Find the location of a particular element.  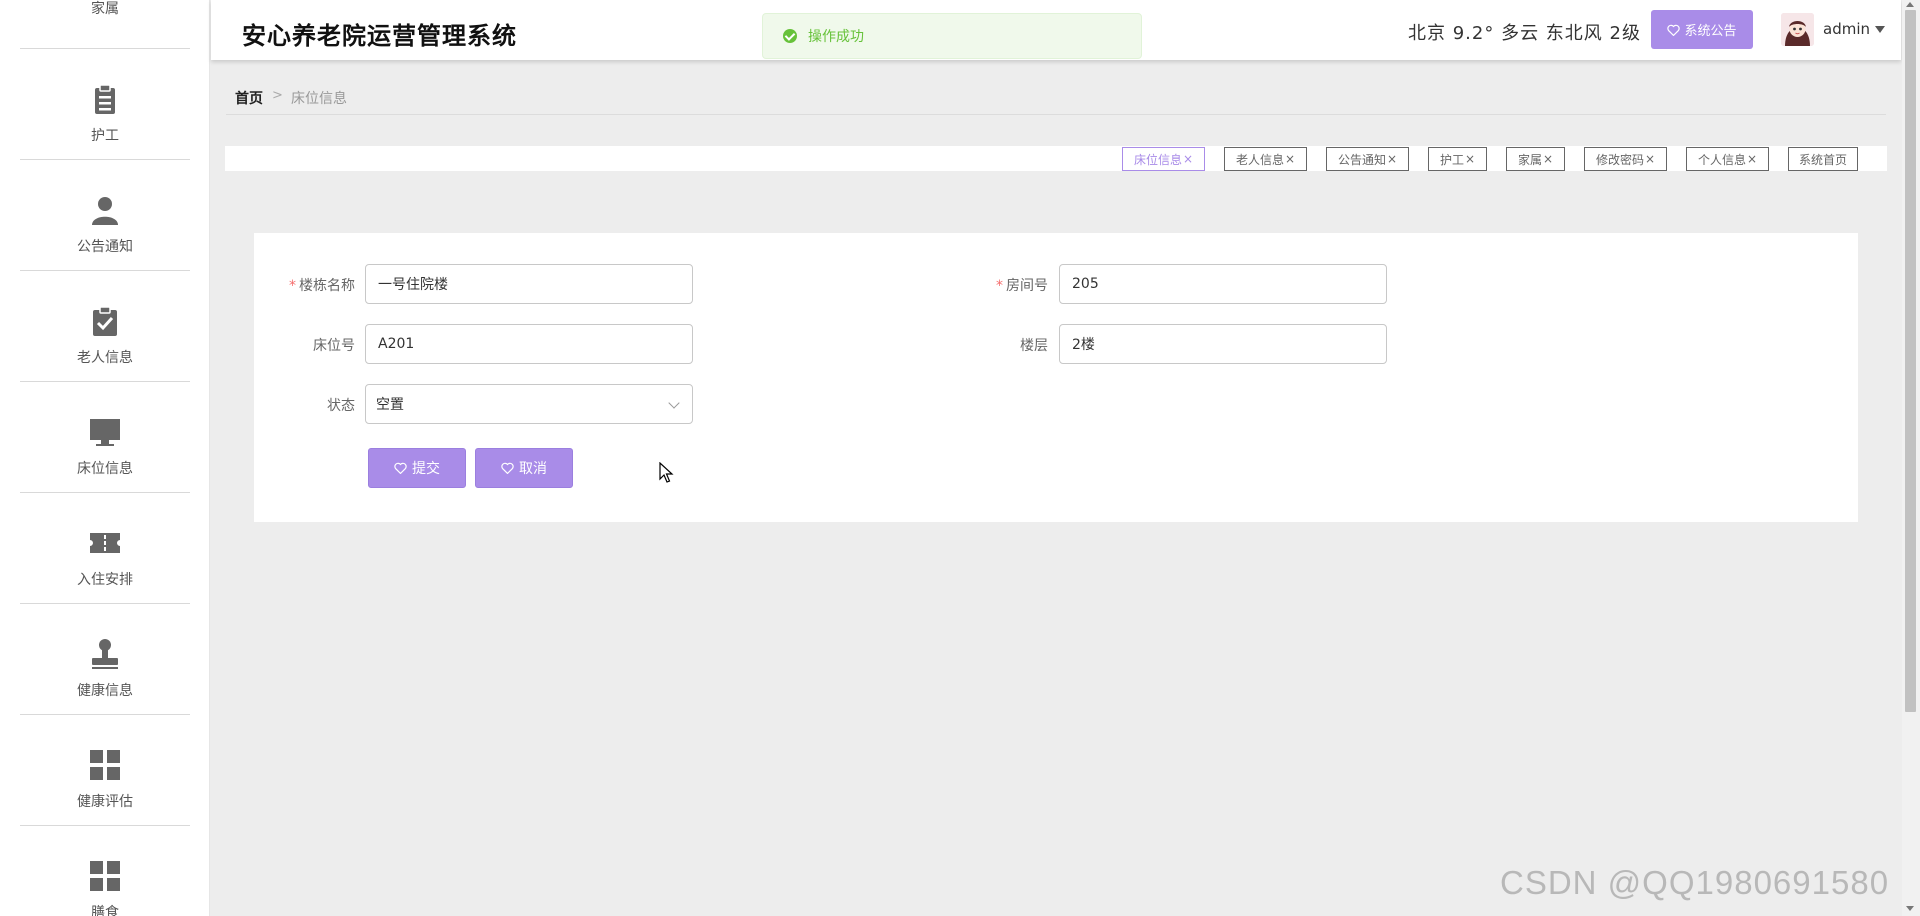

submit-button: 提交 is located at coordinates (417, 468).